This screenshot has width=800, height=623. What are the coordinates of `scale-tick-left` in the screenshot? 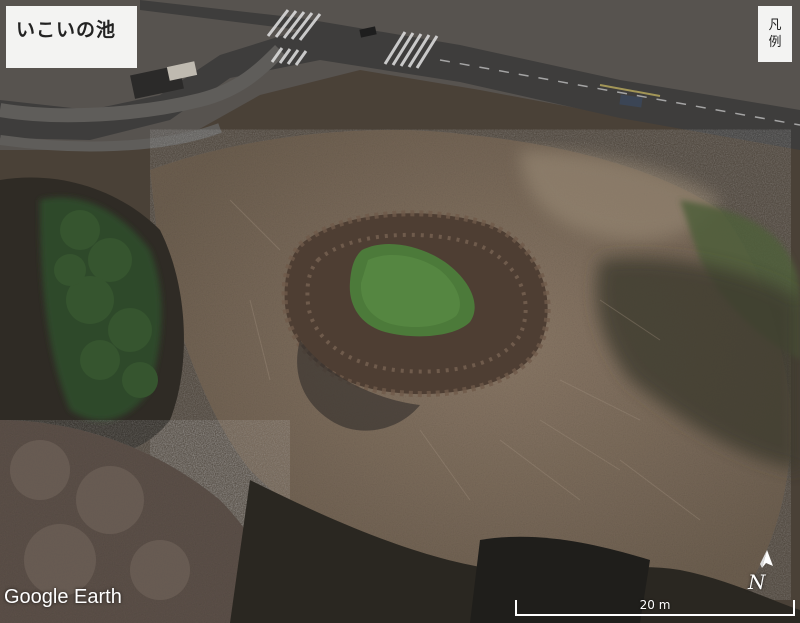 It's located at (516, 608).